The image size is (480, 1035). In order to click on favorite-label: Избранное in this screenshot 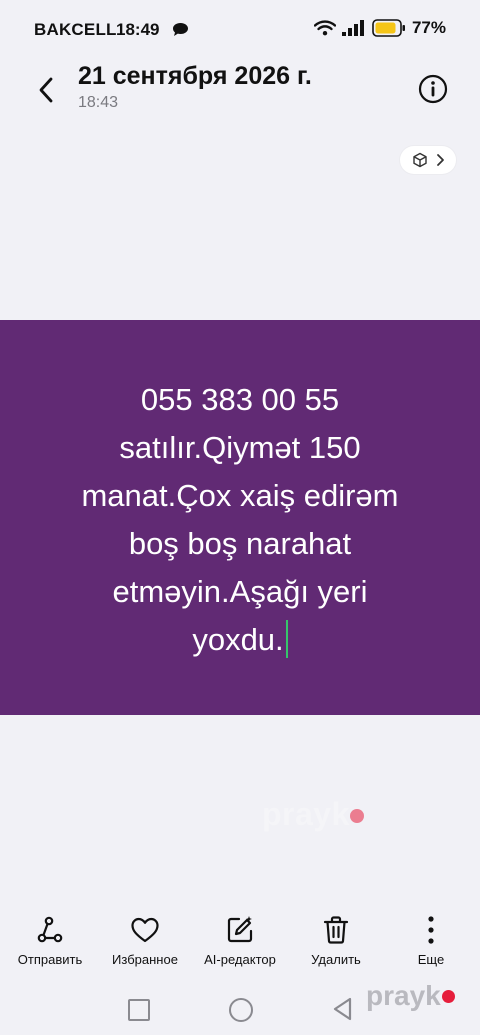, I will do `click(145, 959)`.